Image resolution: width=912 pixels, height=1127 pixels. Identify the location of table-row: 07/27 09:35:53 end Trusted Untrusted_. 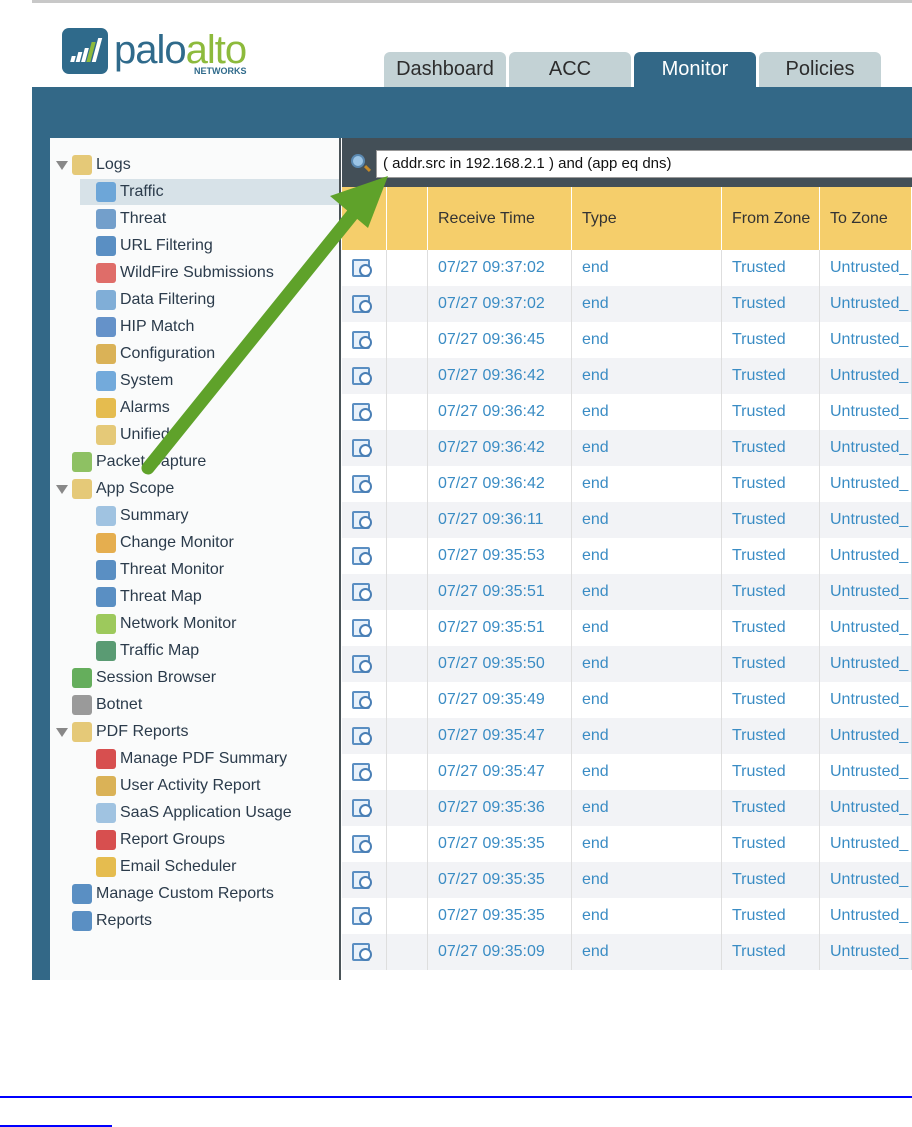
(627, 556).